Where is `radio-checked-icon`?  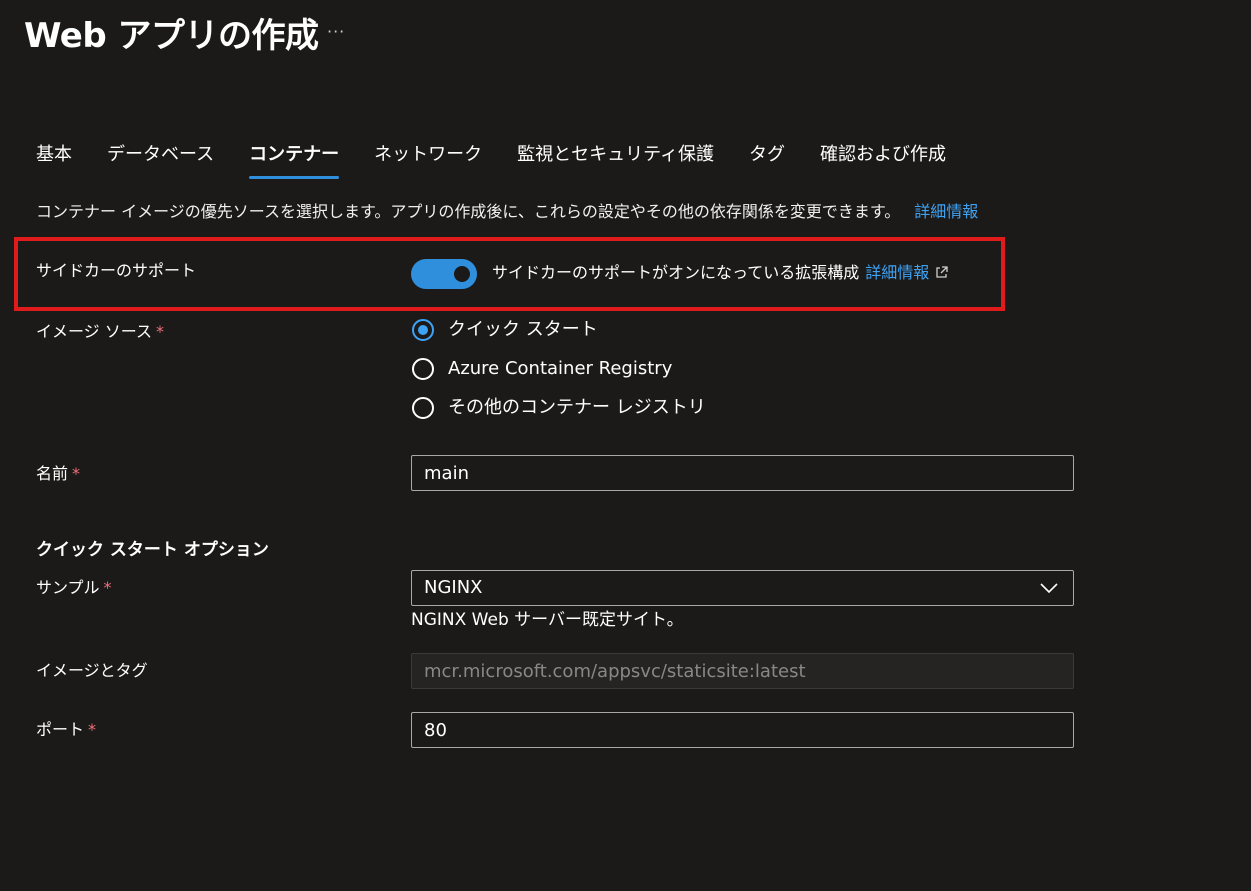
radio-checked-icon is located at coordinates (423, 330).